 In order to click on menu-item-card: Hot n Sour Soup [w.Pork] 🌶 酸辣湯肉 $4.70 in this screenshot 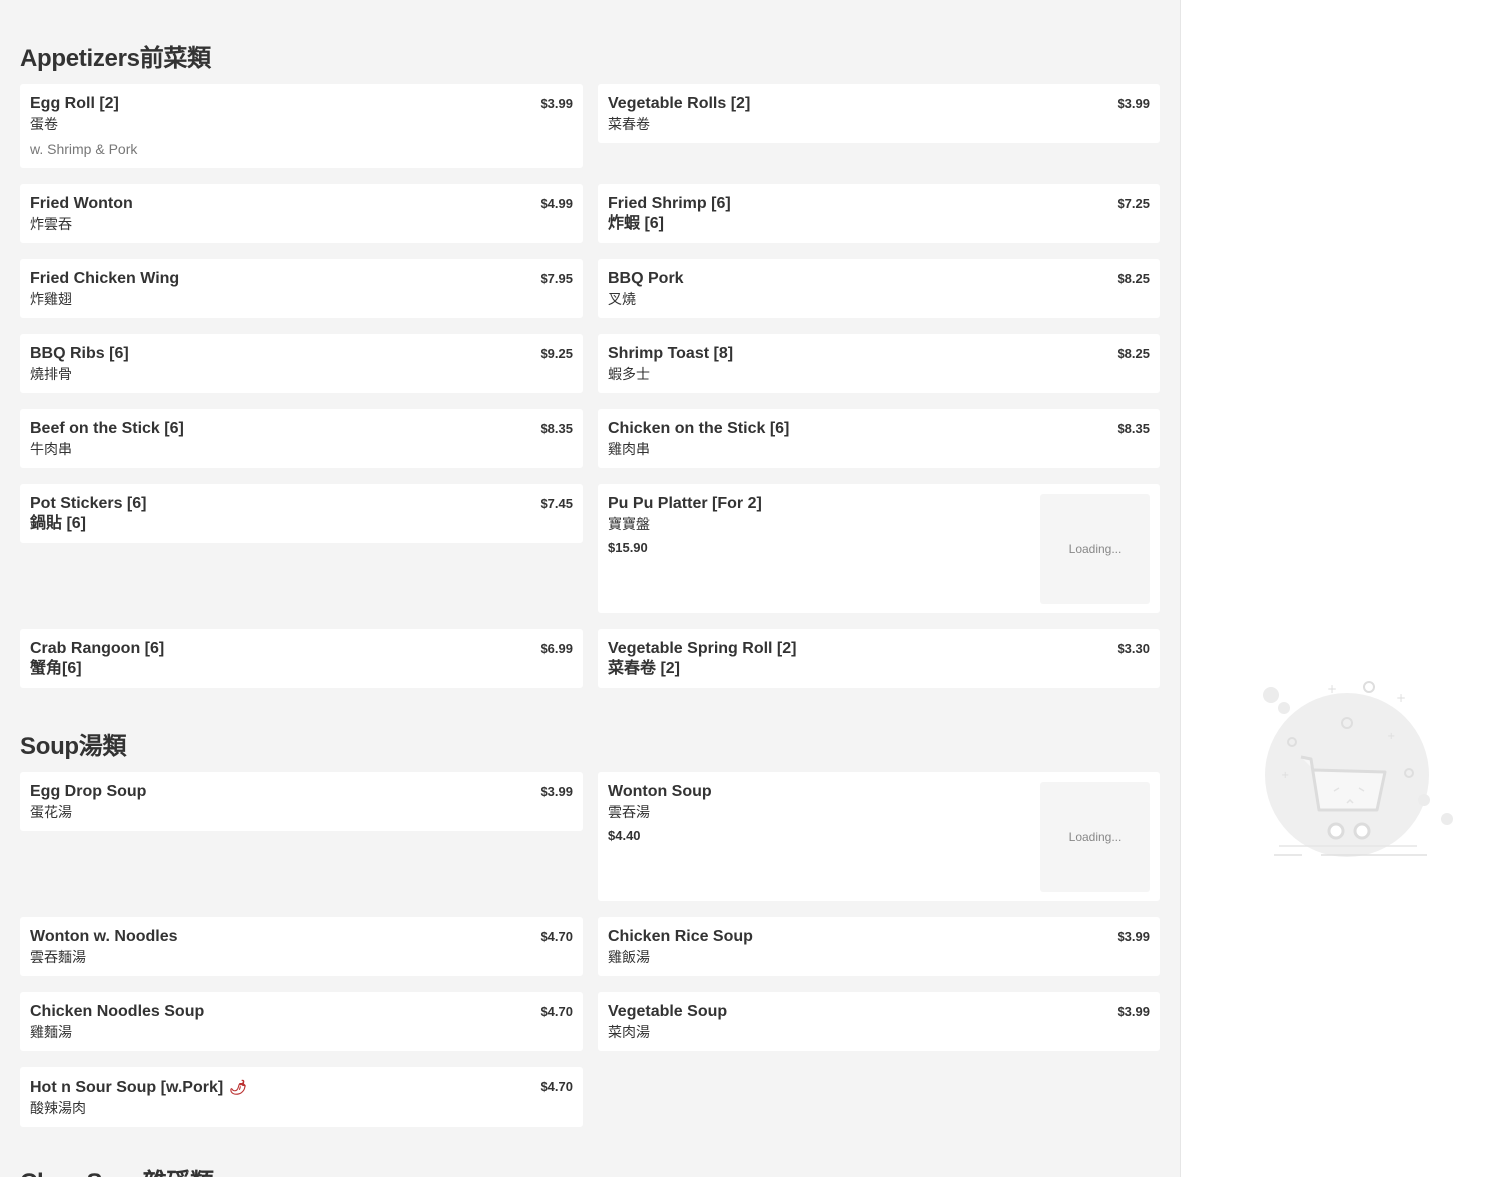, I will do `click(301, 1097)`.